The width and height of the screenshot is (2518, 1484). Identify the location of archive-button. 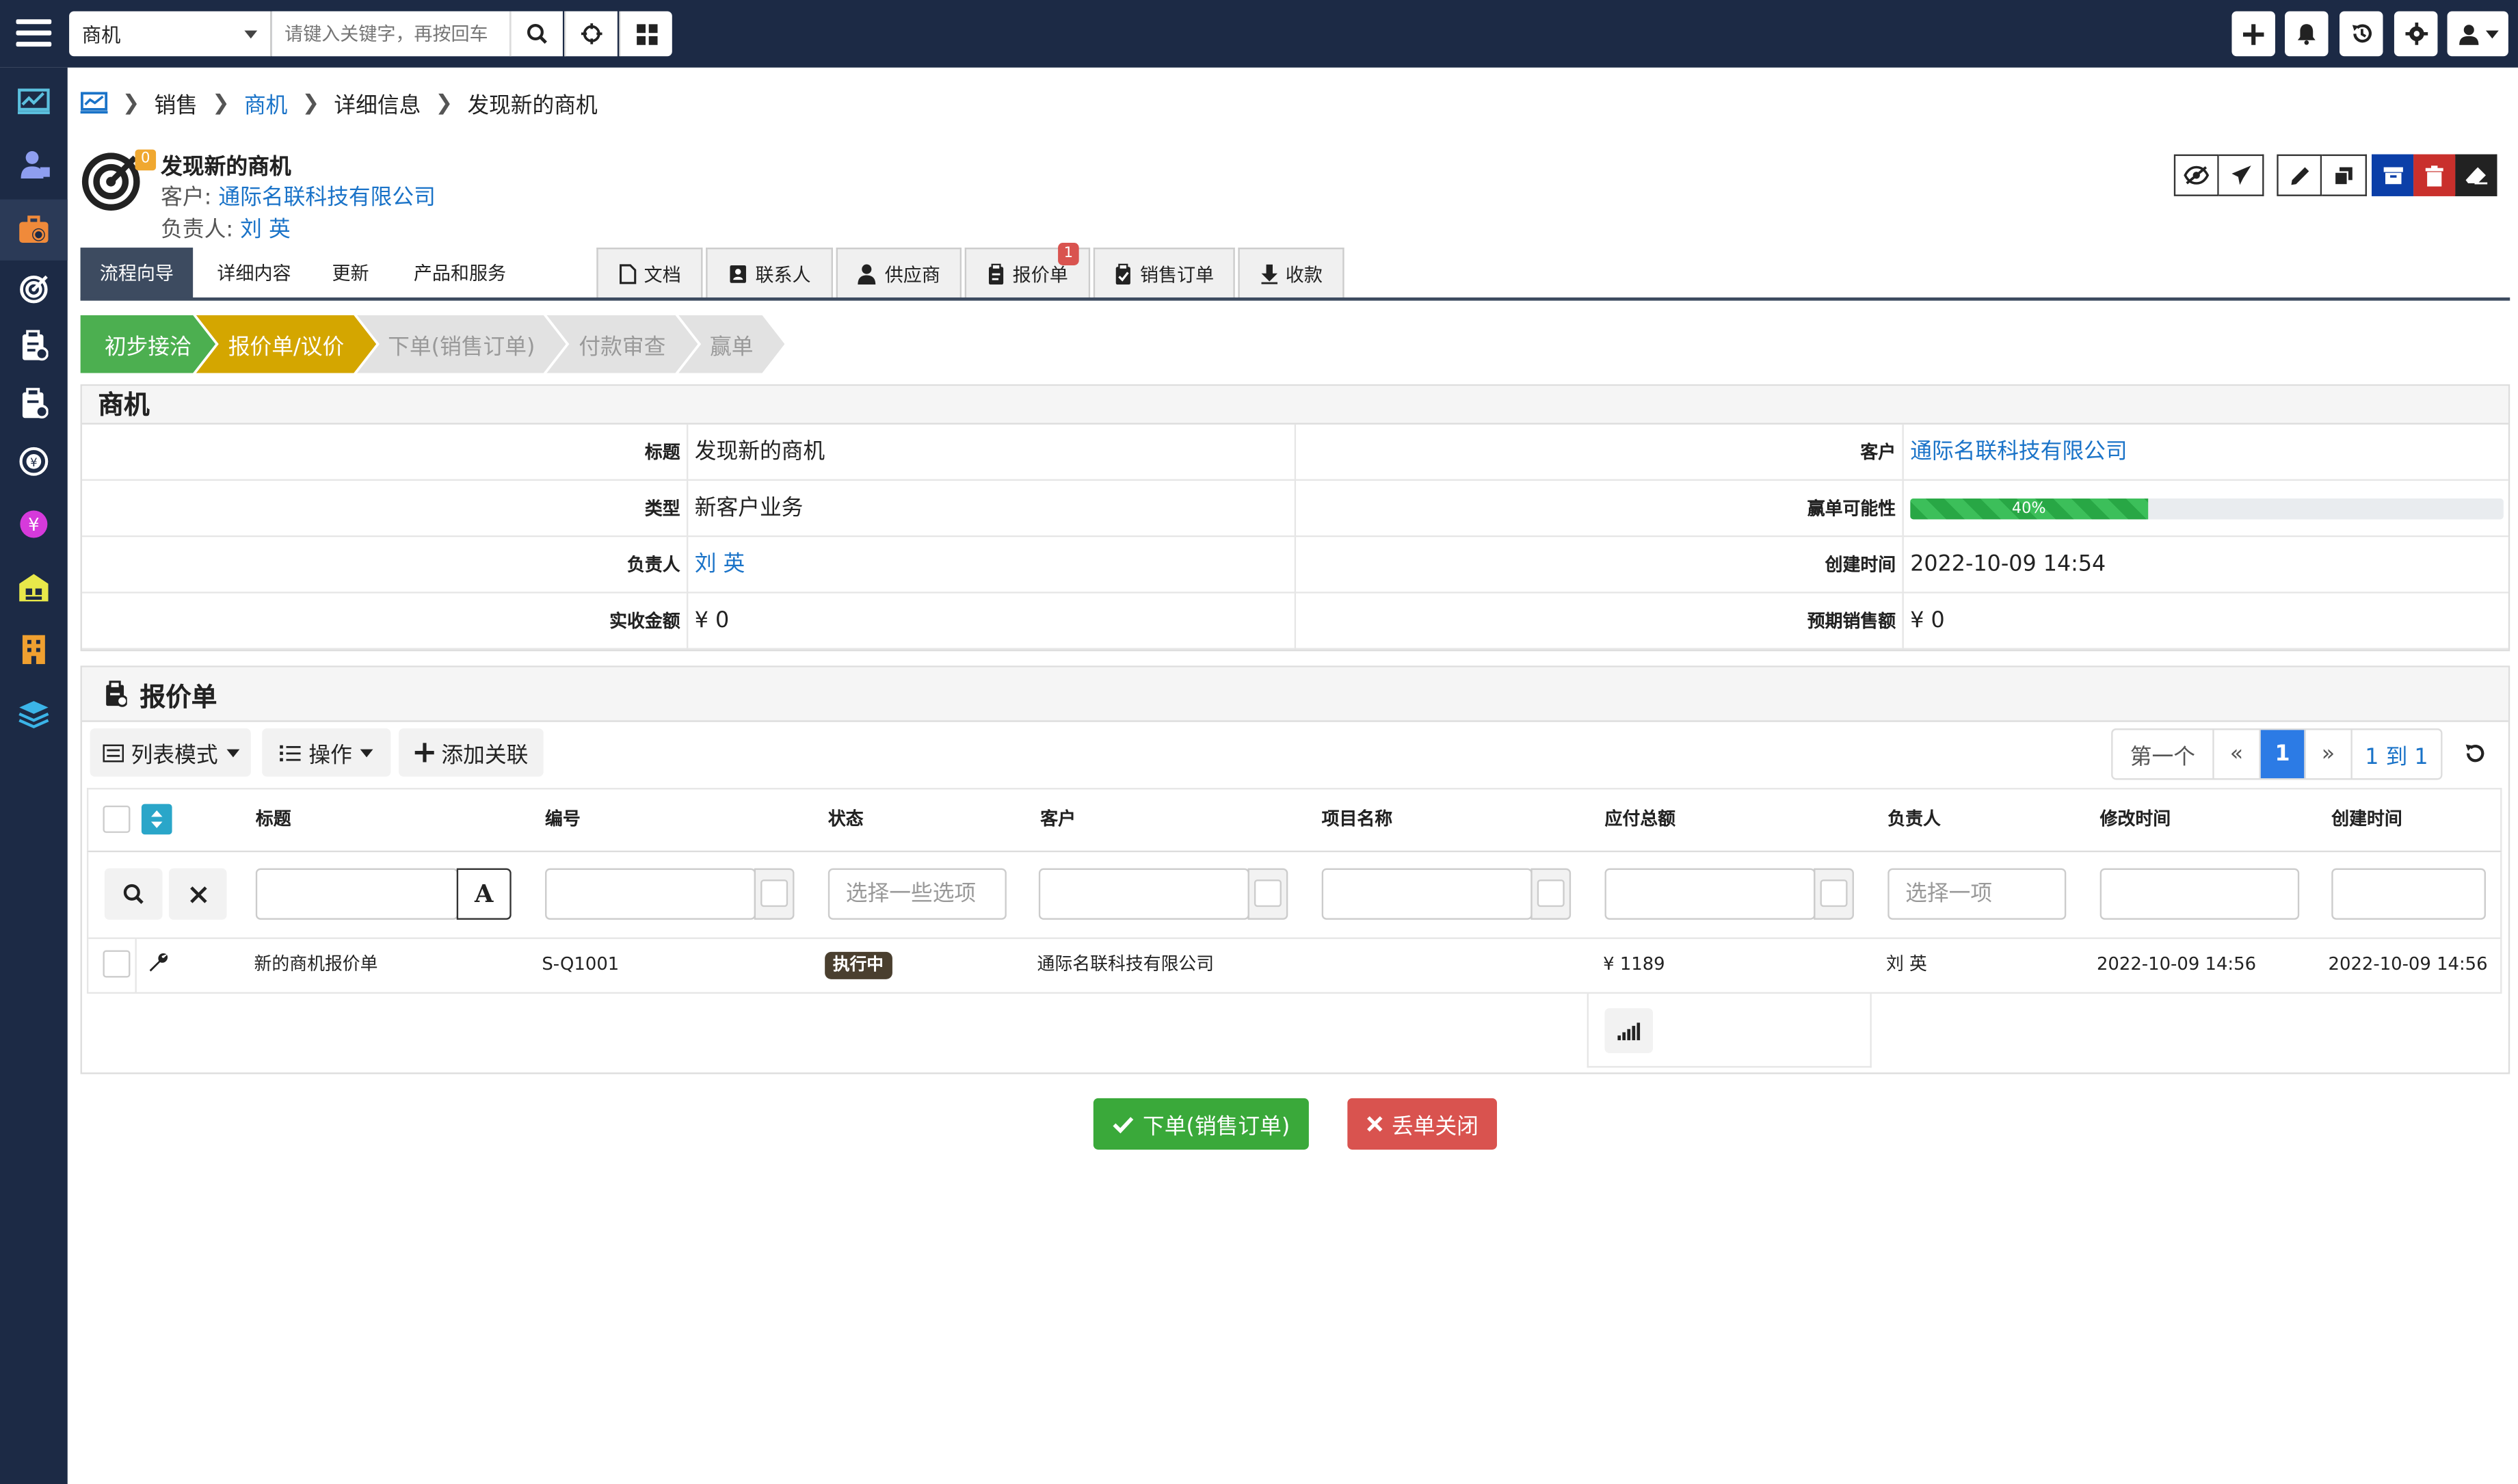
(2393, 175).